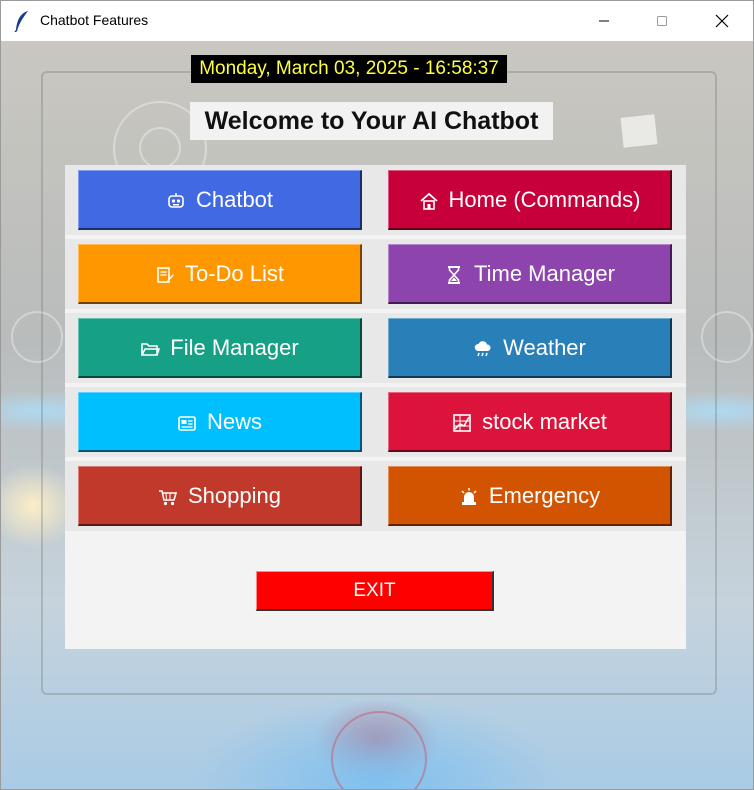  Describe the element at coordinates (544, 495) in the screenshot. I see `emergency-label: Emergency` at that location.